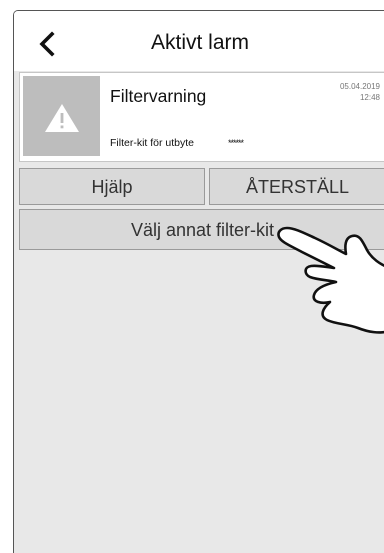  I want to click on chevron-left-icon, so click(47, 44).